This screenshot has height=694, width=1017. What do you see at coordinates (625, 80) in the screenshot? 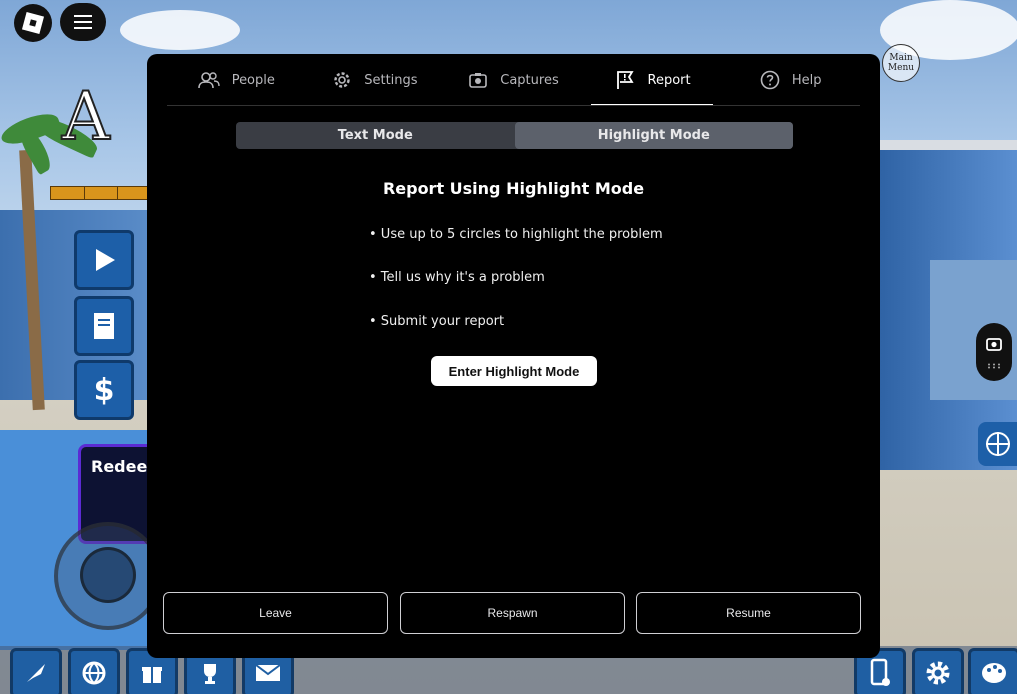
I see `flag-icon` at bounding box center [625, 80].